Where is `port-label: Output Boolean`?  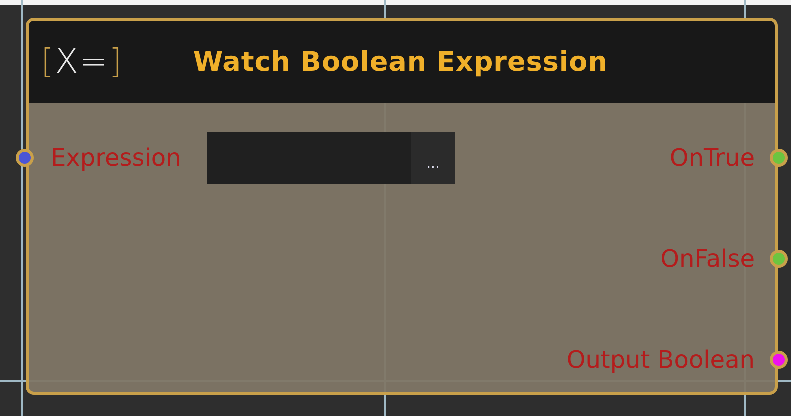 port-label: Output Boolean is located at coordinates (660, 360).